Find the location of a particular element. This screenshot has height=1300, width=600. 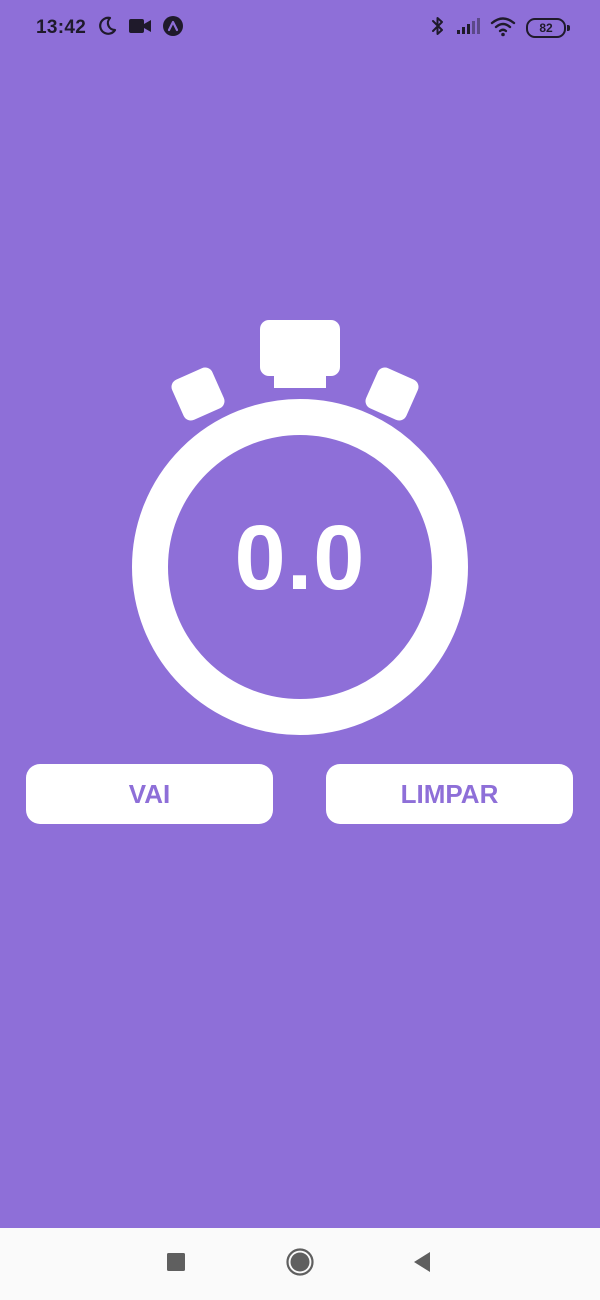

battery-level: 82 is located at coordinates (546, 28).